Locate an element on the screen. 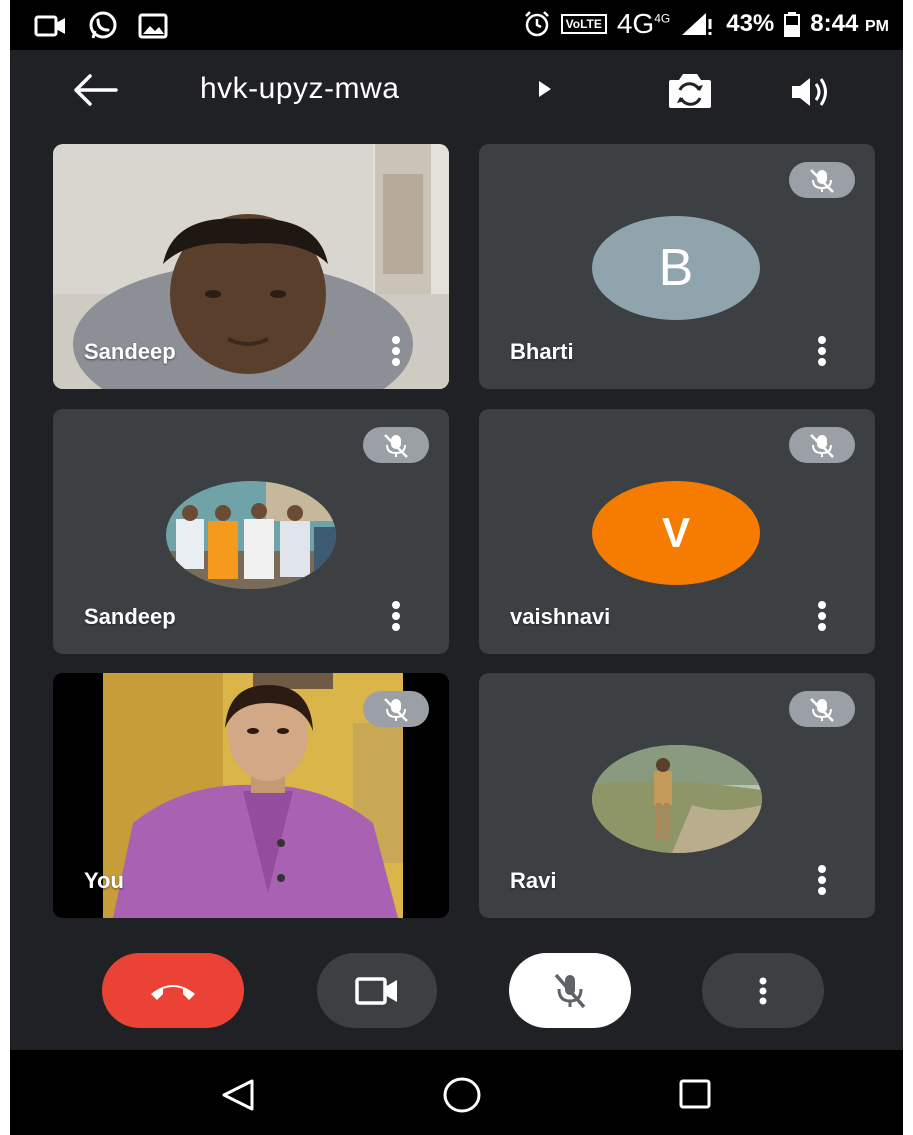 This screenshot has width=913, height=1135. video-notification-icon is located at coordinates (49, 26).